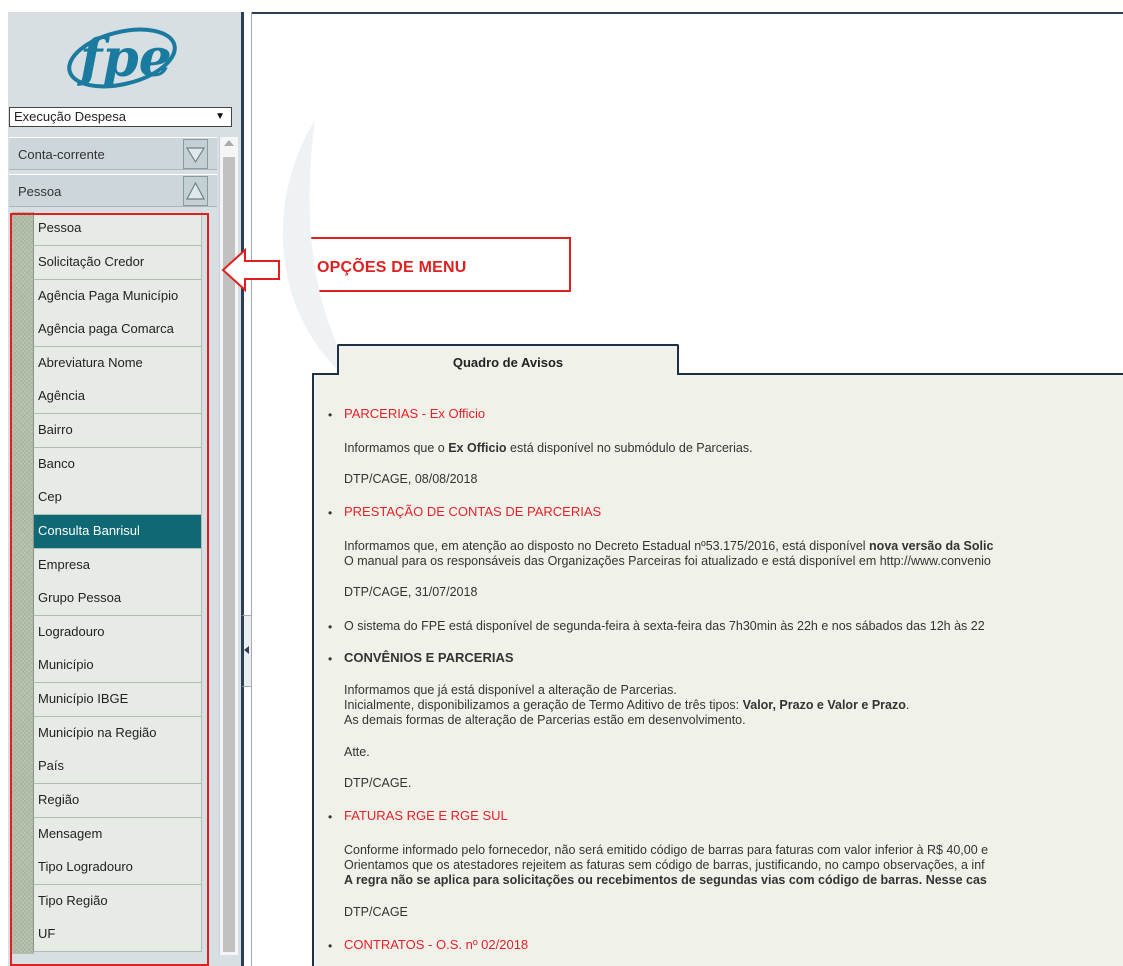 The width and height of the screenshot is (1123, 966). I want to click on scroll-up-icon, so click(229, 143).